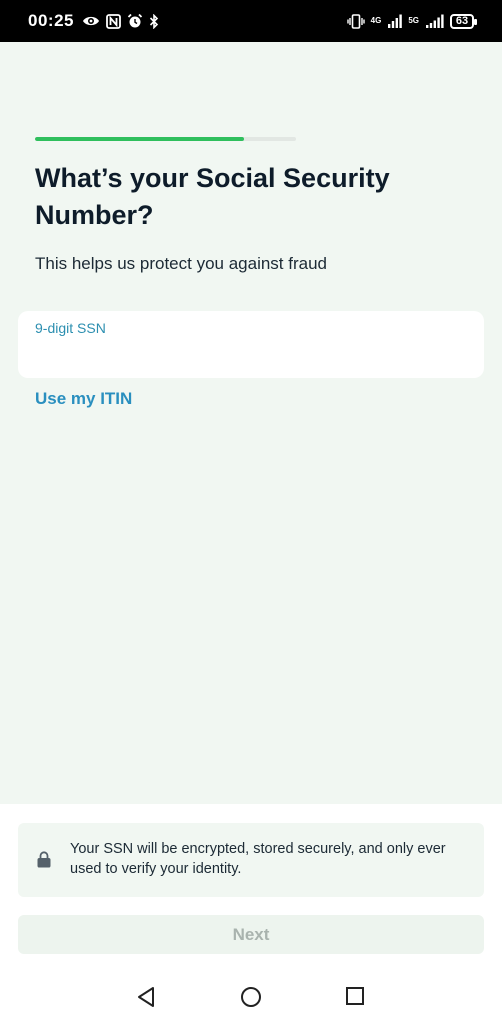  I want to click on status-icons-left, so click(120, 21).